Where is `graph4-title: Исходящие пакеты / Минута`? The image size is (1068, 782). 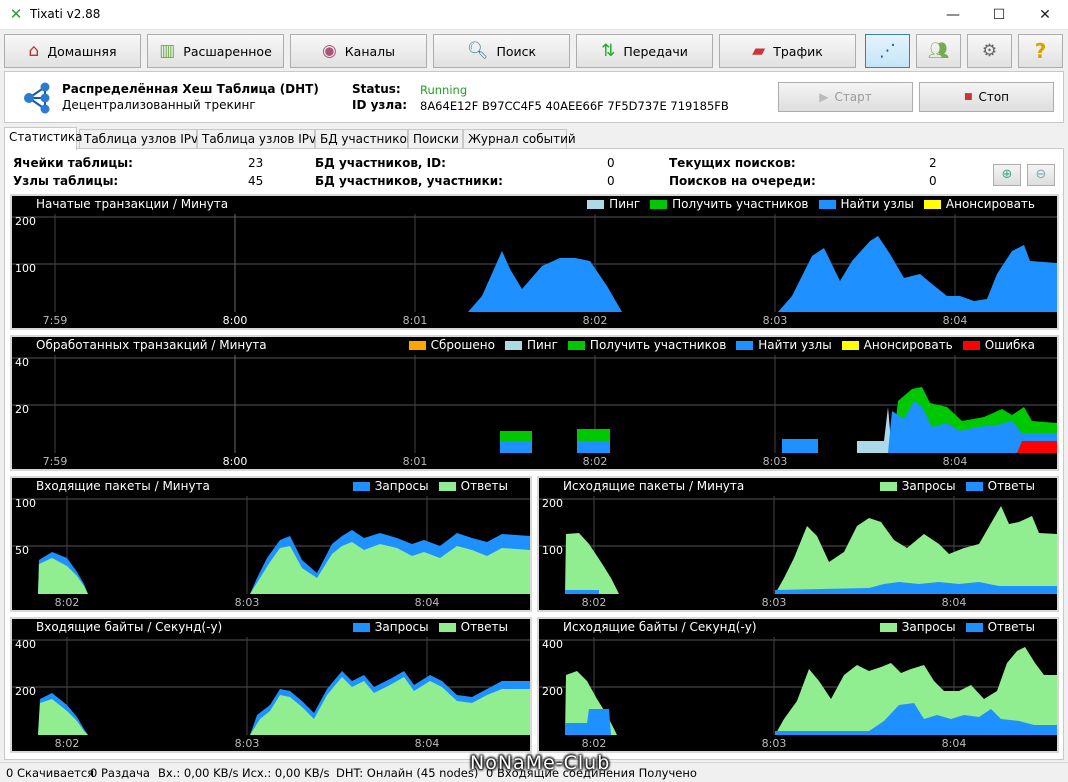
graph4-title: Исходящие пакеты / Минута is located at coordinates (654, 486).